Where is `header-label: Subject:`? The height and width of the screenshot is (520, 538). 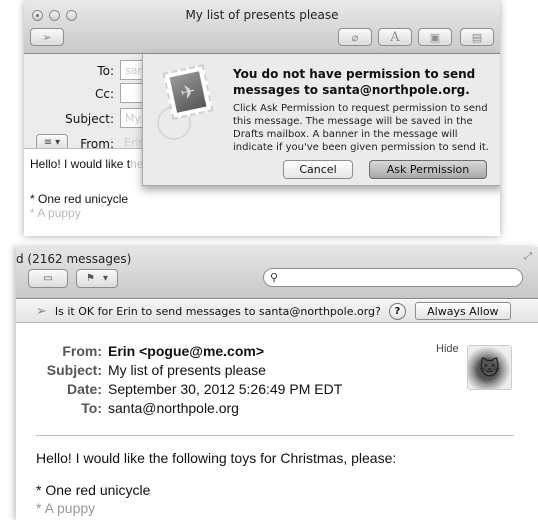
header-label: Subject: is located at coordinates (74, 370).